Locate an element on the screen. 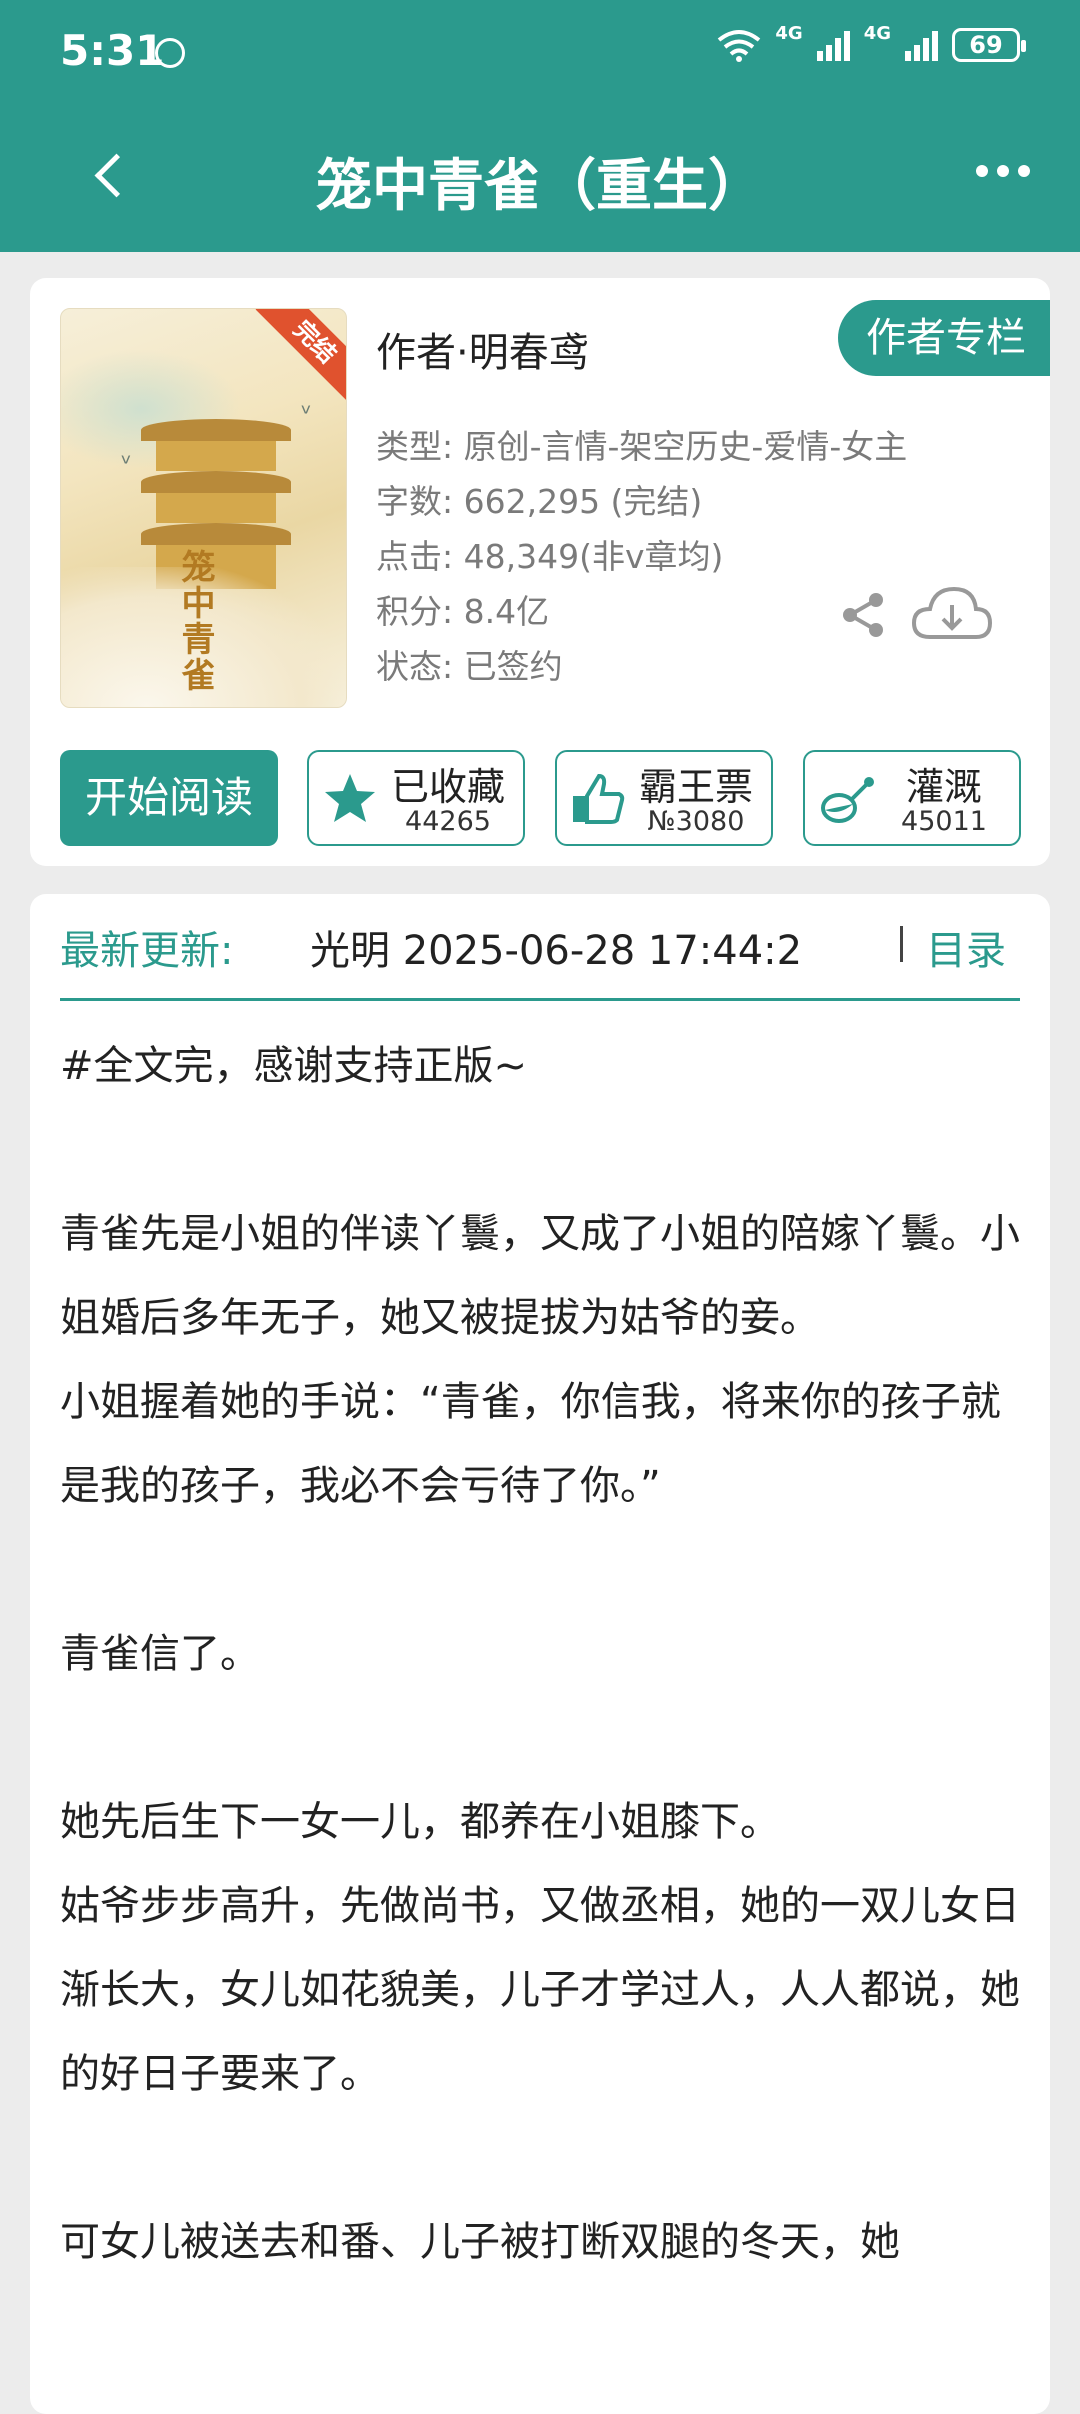 This screenshot has height=2414, width=1080. page-title: 笼中青雀（重生） is located at coordinates (540, 186).